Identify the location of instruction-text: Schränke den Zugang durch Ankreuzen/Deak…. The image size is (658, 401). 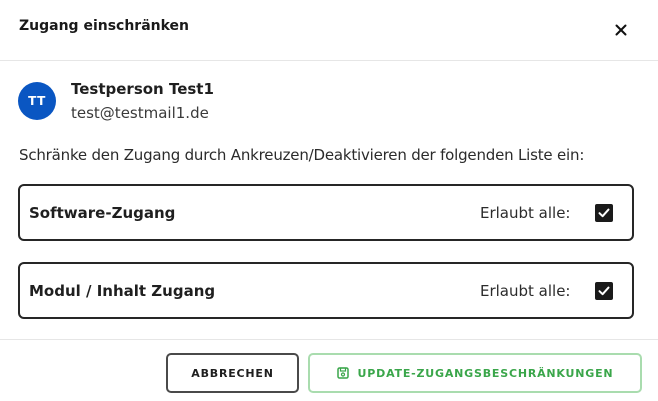
(302, 155).